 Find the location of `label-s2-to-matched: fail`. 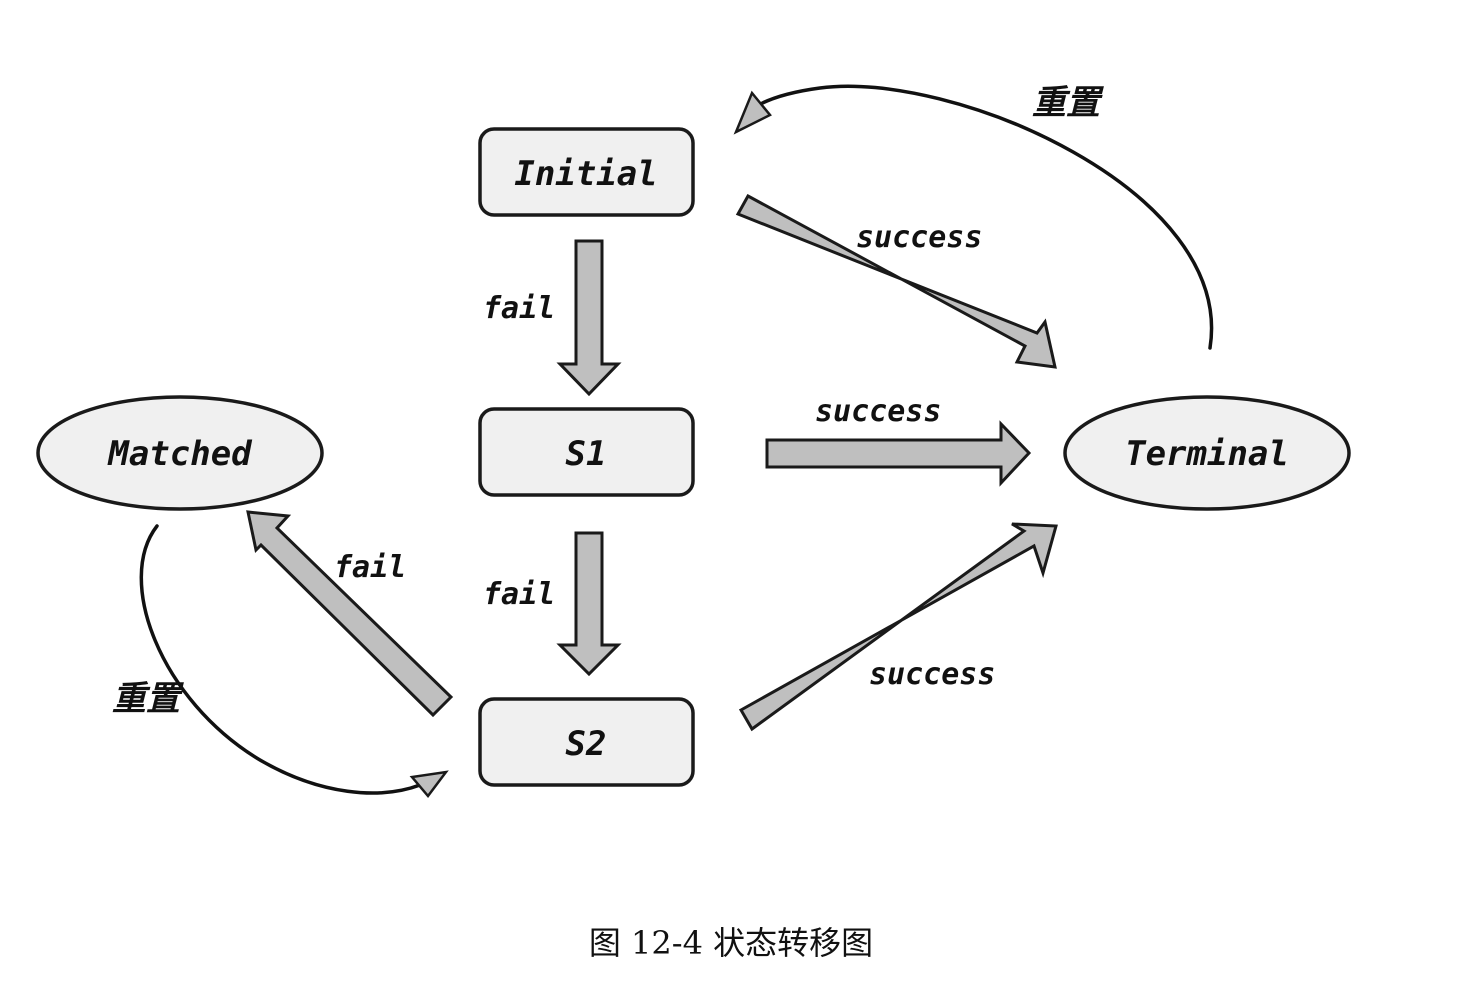

label-s2-to-matched: fail is located at coordinates (370, 567).